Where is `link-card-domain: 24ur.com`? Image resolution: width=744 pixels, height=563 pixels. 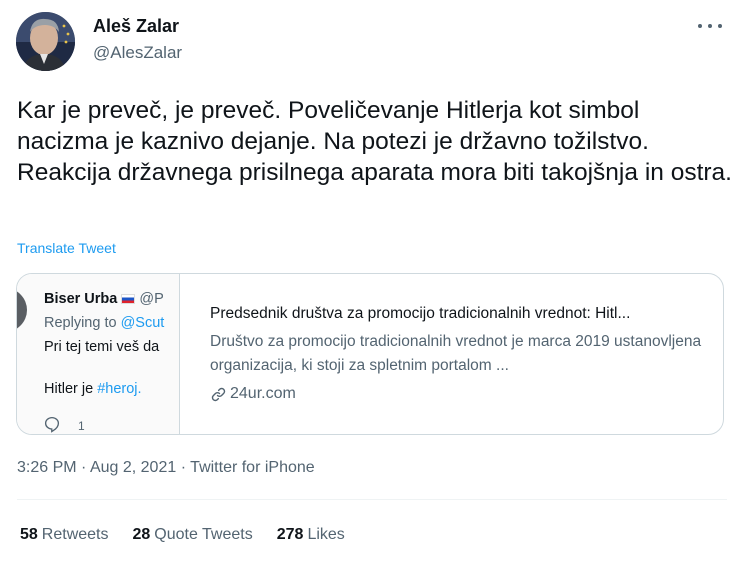
link-card-domain: 24ur.com is located at coordinates (253, 394).